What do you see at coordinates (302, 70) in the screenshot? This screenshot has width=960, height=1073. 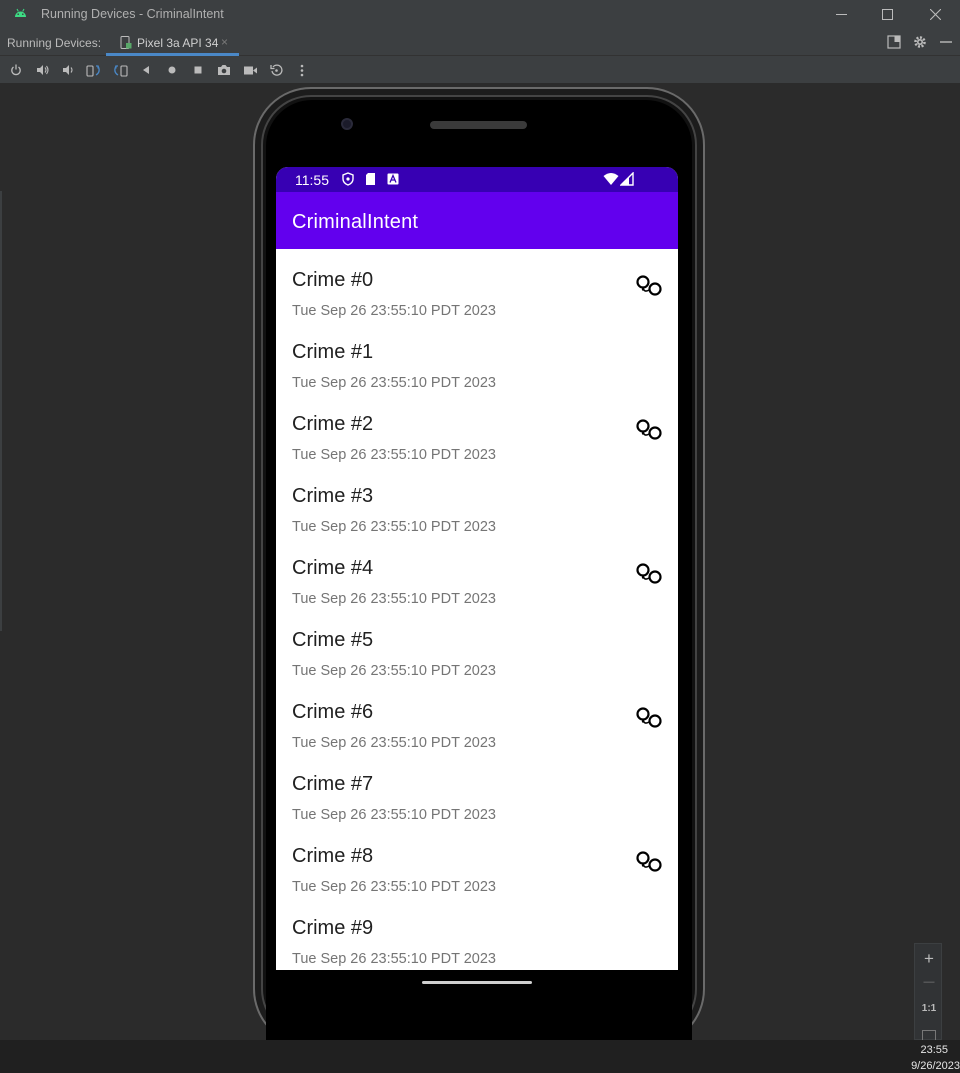 I see `more-options-icon` at bounding box center [302, 70].